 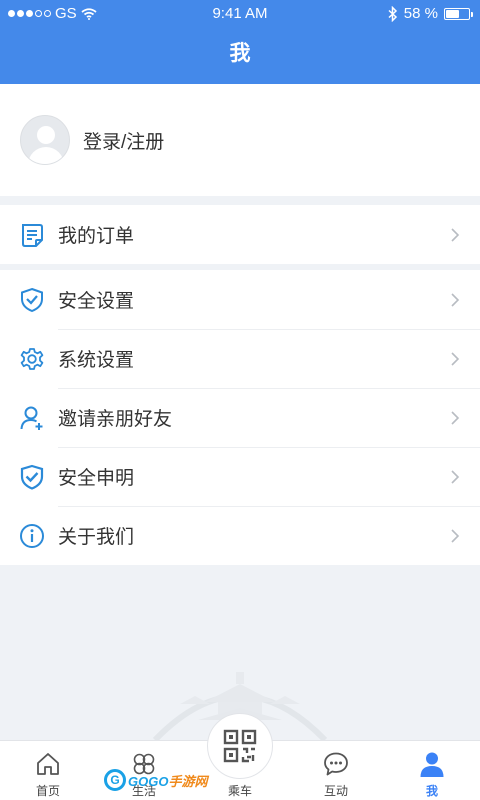 What do you see at coordinates (240, 476) in the screenshot?
I see `menu-item-security-statement: 安全申明` at bounding box center [240, 476].